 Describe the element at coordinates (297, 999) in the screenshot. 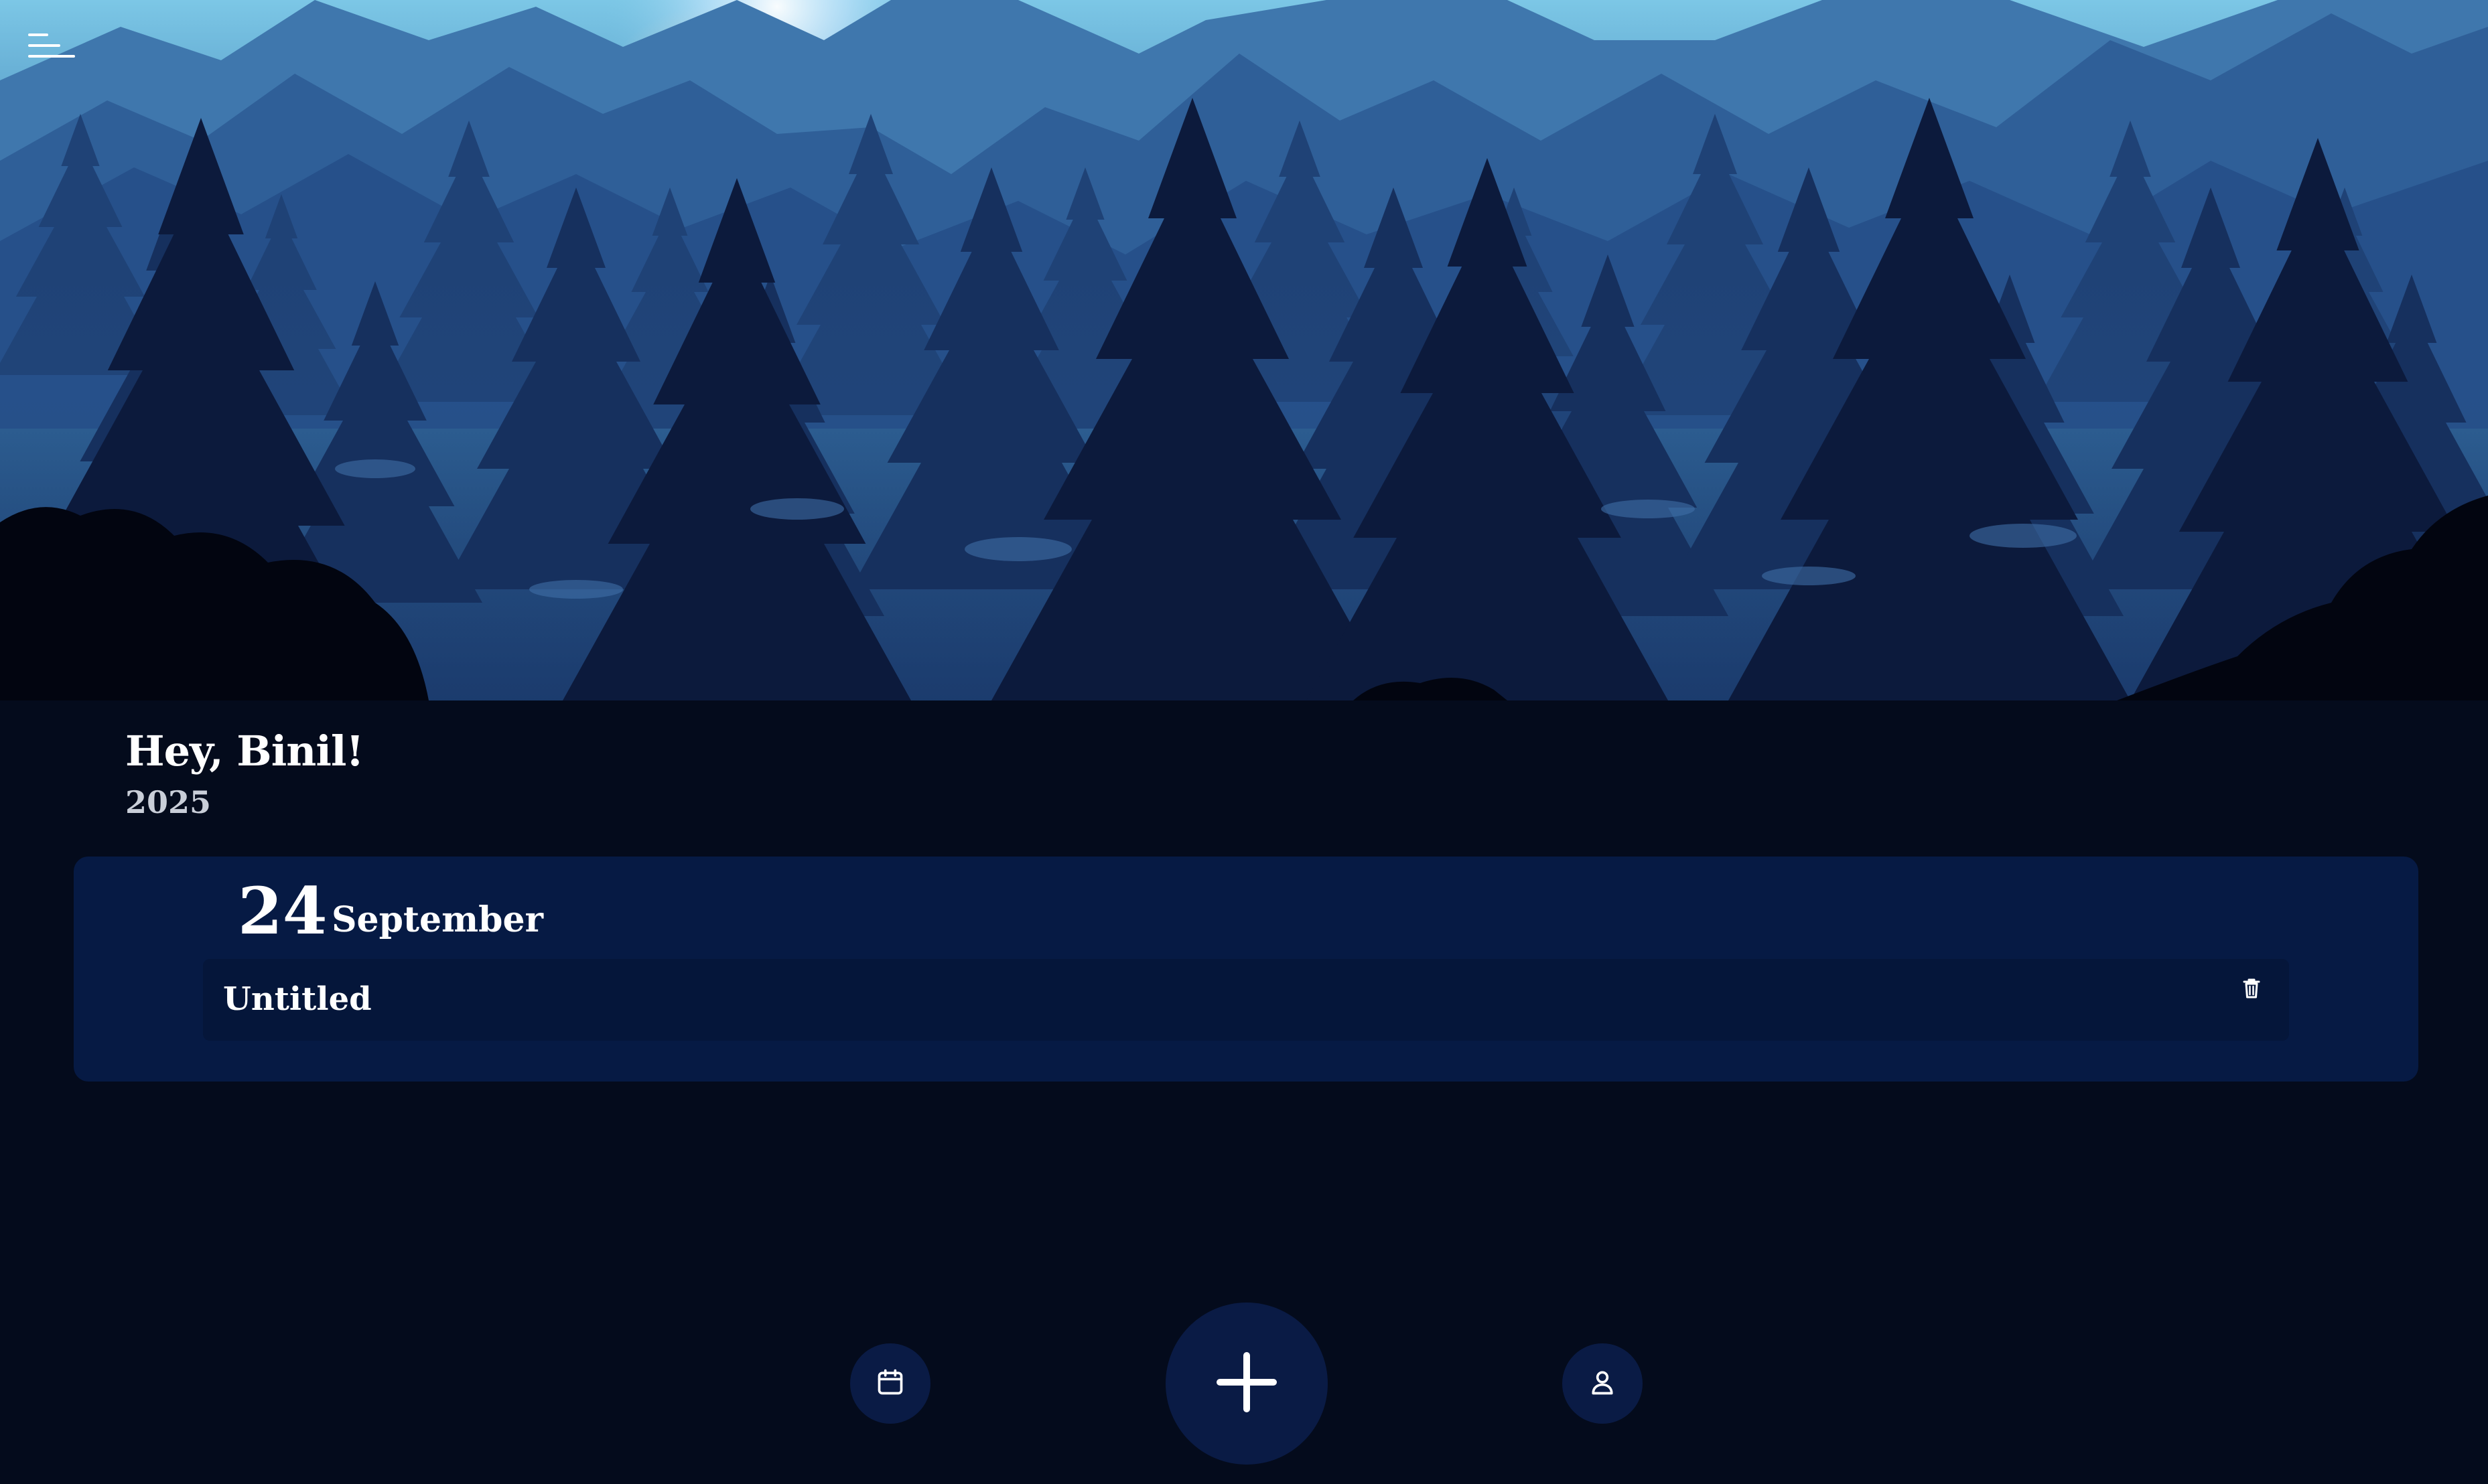

I see `entry-title: Untitled` at that location.